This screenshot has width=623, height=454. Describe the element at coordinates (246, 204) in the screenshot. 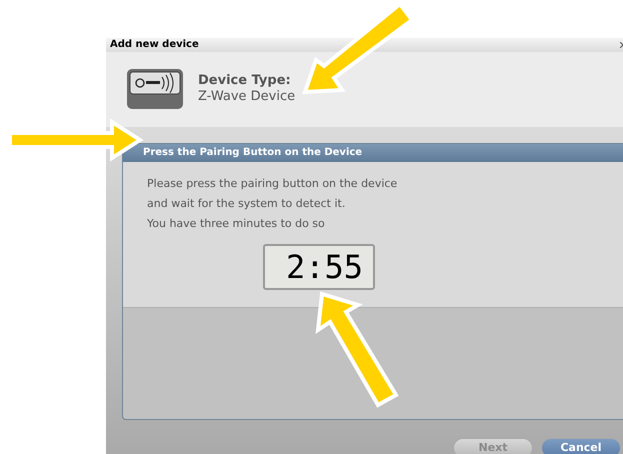

I see `instruction-text: and wait for the system to detect it.` at that location.